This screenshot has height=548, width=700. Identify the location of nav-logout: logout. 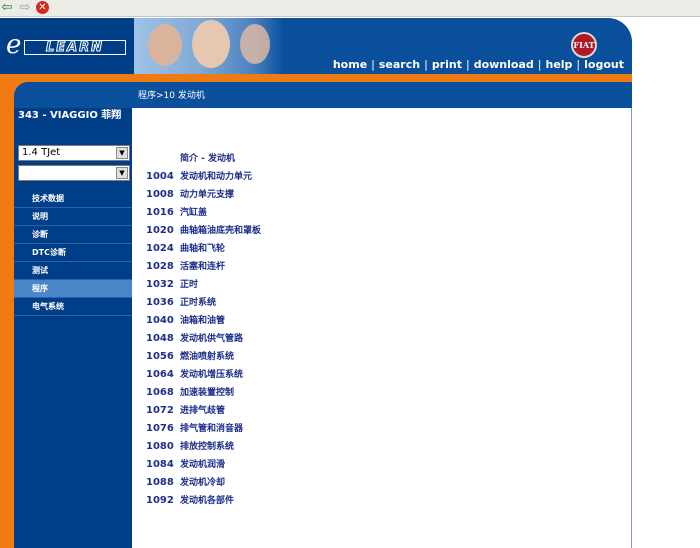
(604, 64).